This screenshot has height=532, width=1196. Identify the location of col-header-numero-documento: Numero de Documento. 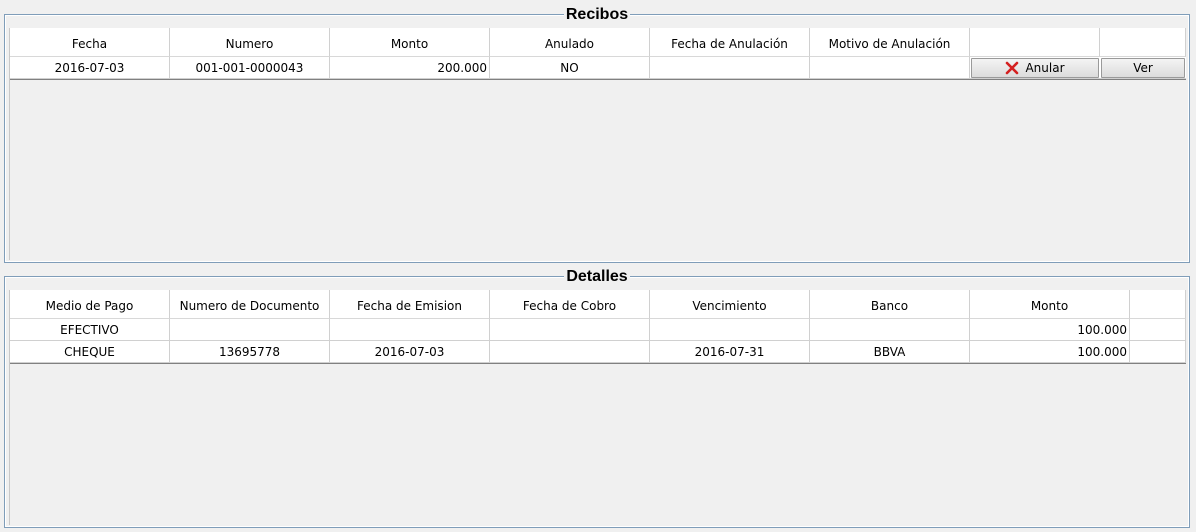
(250, 304).